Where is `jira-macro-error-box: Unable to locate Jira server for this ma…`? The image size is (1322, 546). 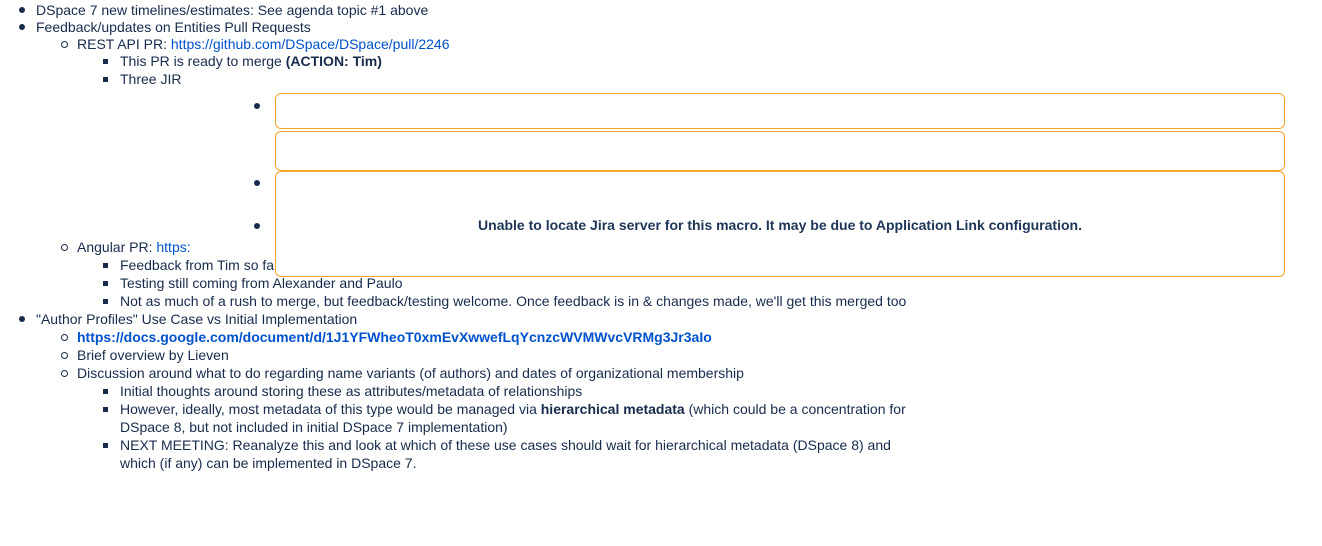 jira-macro-error-box: Unable to locate Jira server for this ma… is located at coordinates (780, 224).